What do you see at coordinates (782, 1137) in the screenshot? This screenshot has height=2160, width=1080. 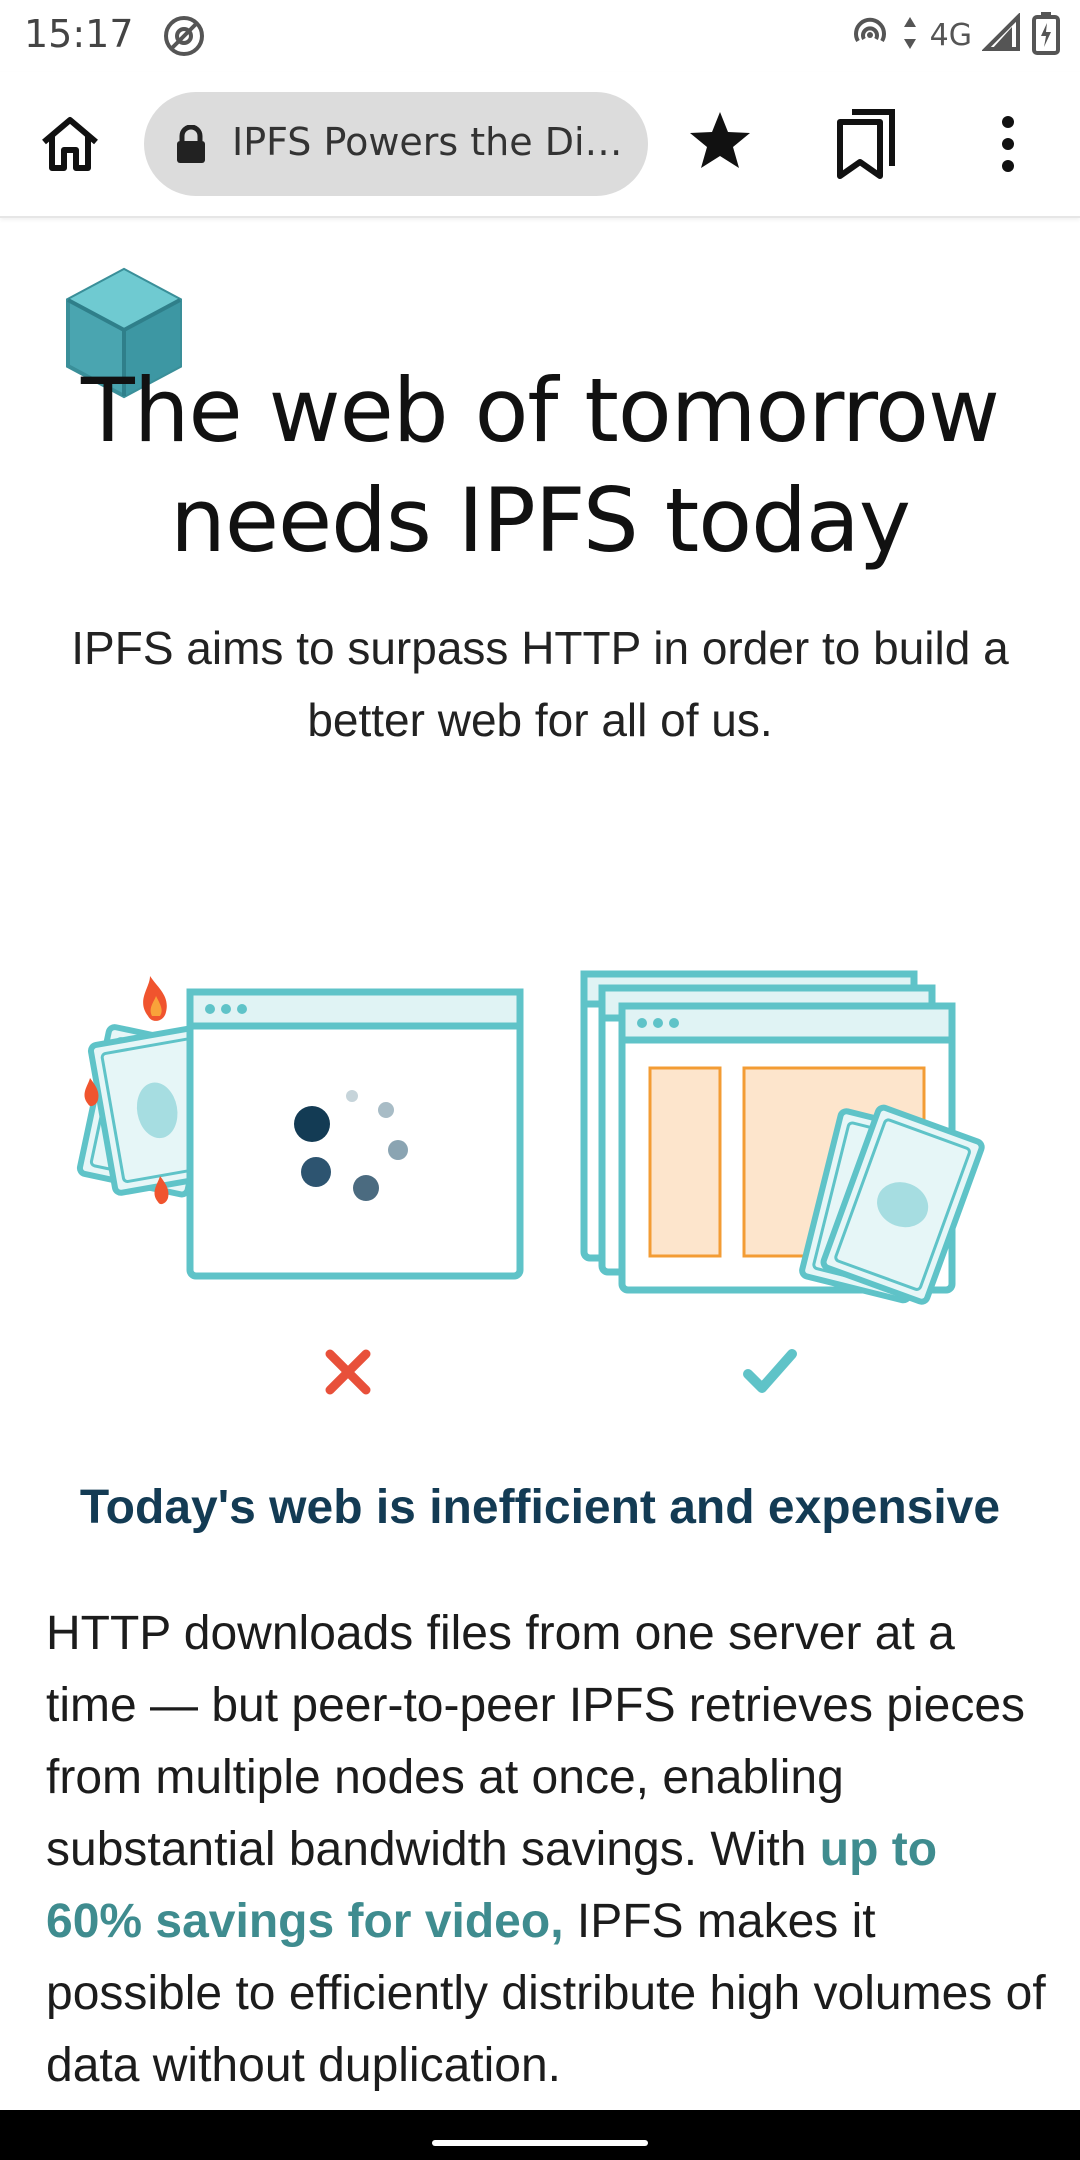 I see `fast-windows-icon` at bounding box center [782, 1137].